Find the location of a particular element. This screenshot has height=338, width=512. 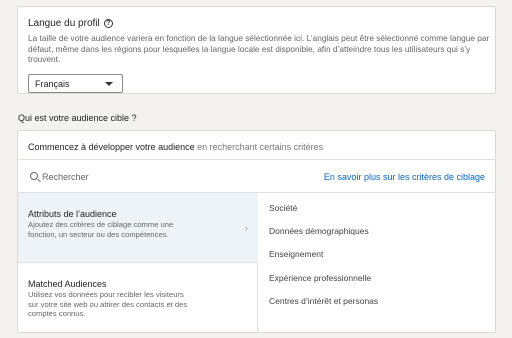

help-circle-icon: ? is located at coordinates (108, 23).